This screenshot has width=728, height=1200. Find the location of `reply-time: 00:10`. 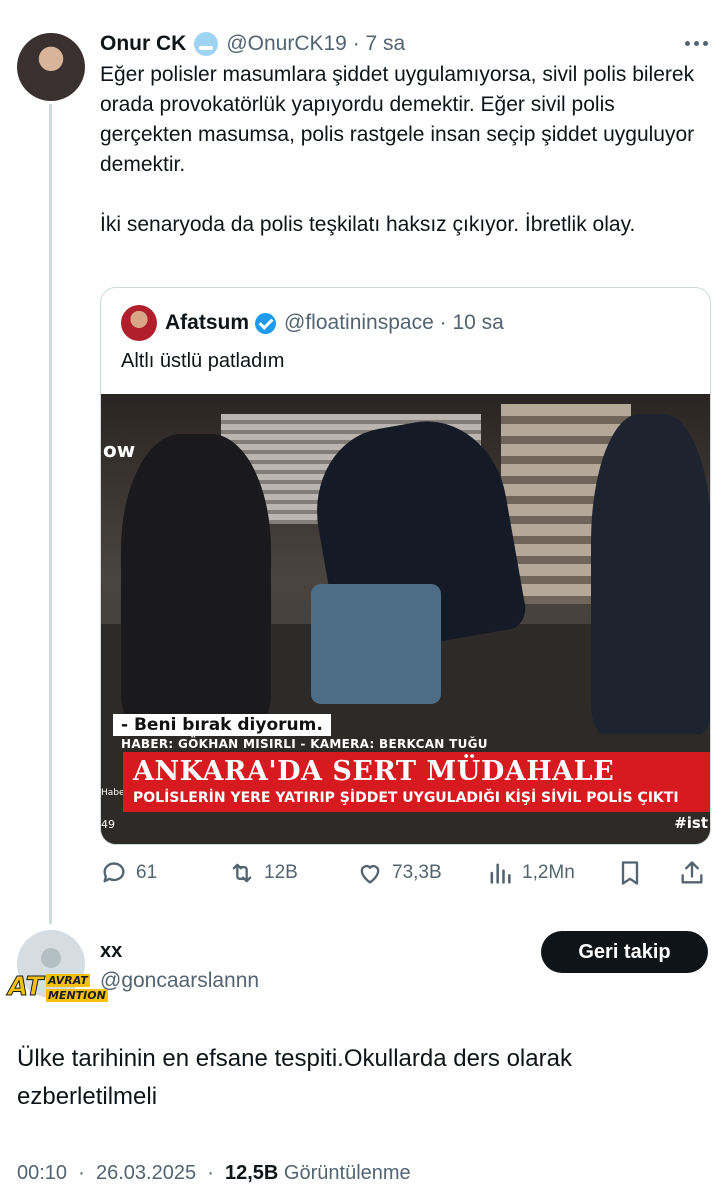

reply-time: 00:10 is located at coordinates (42, 1173).